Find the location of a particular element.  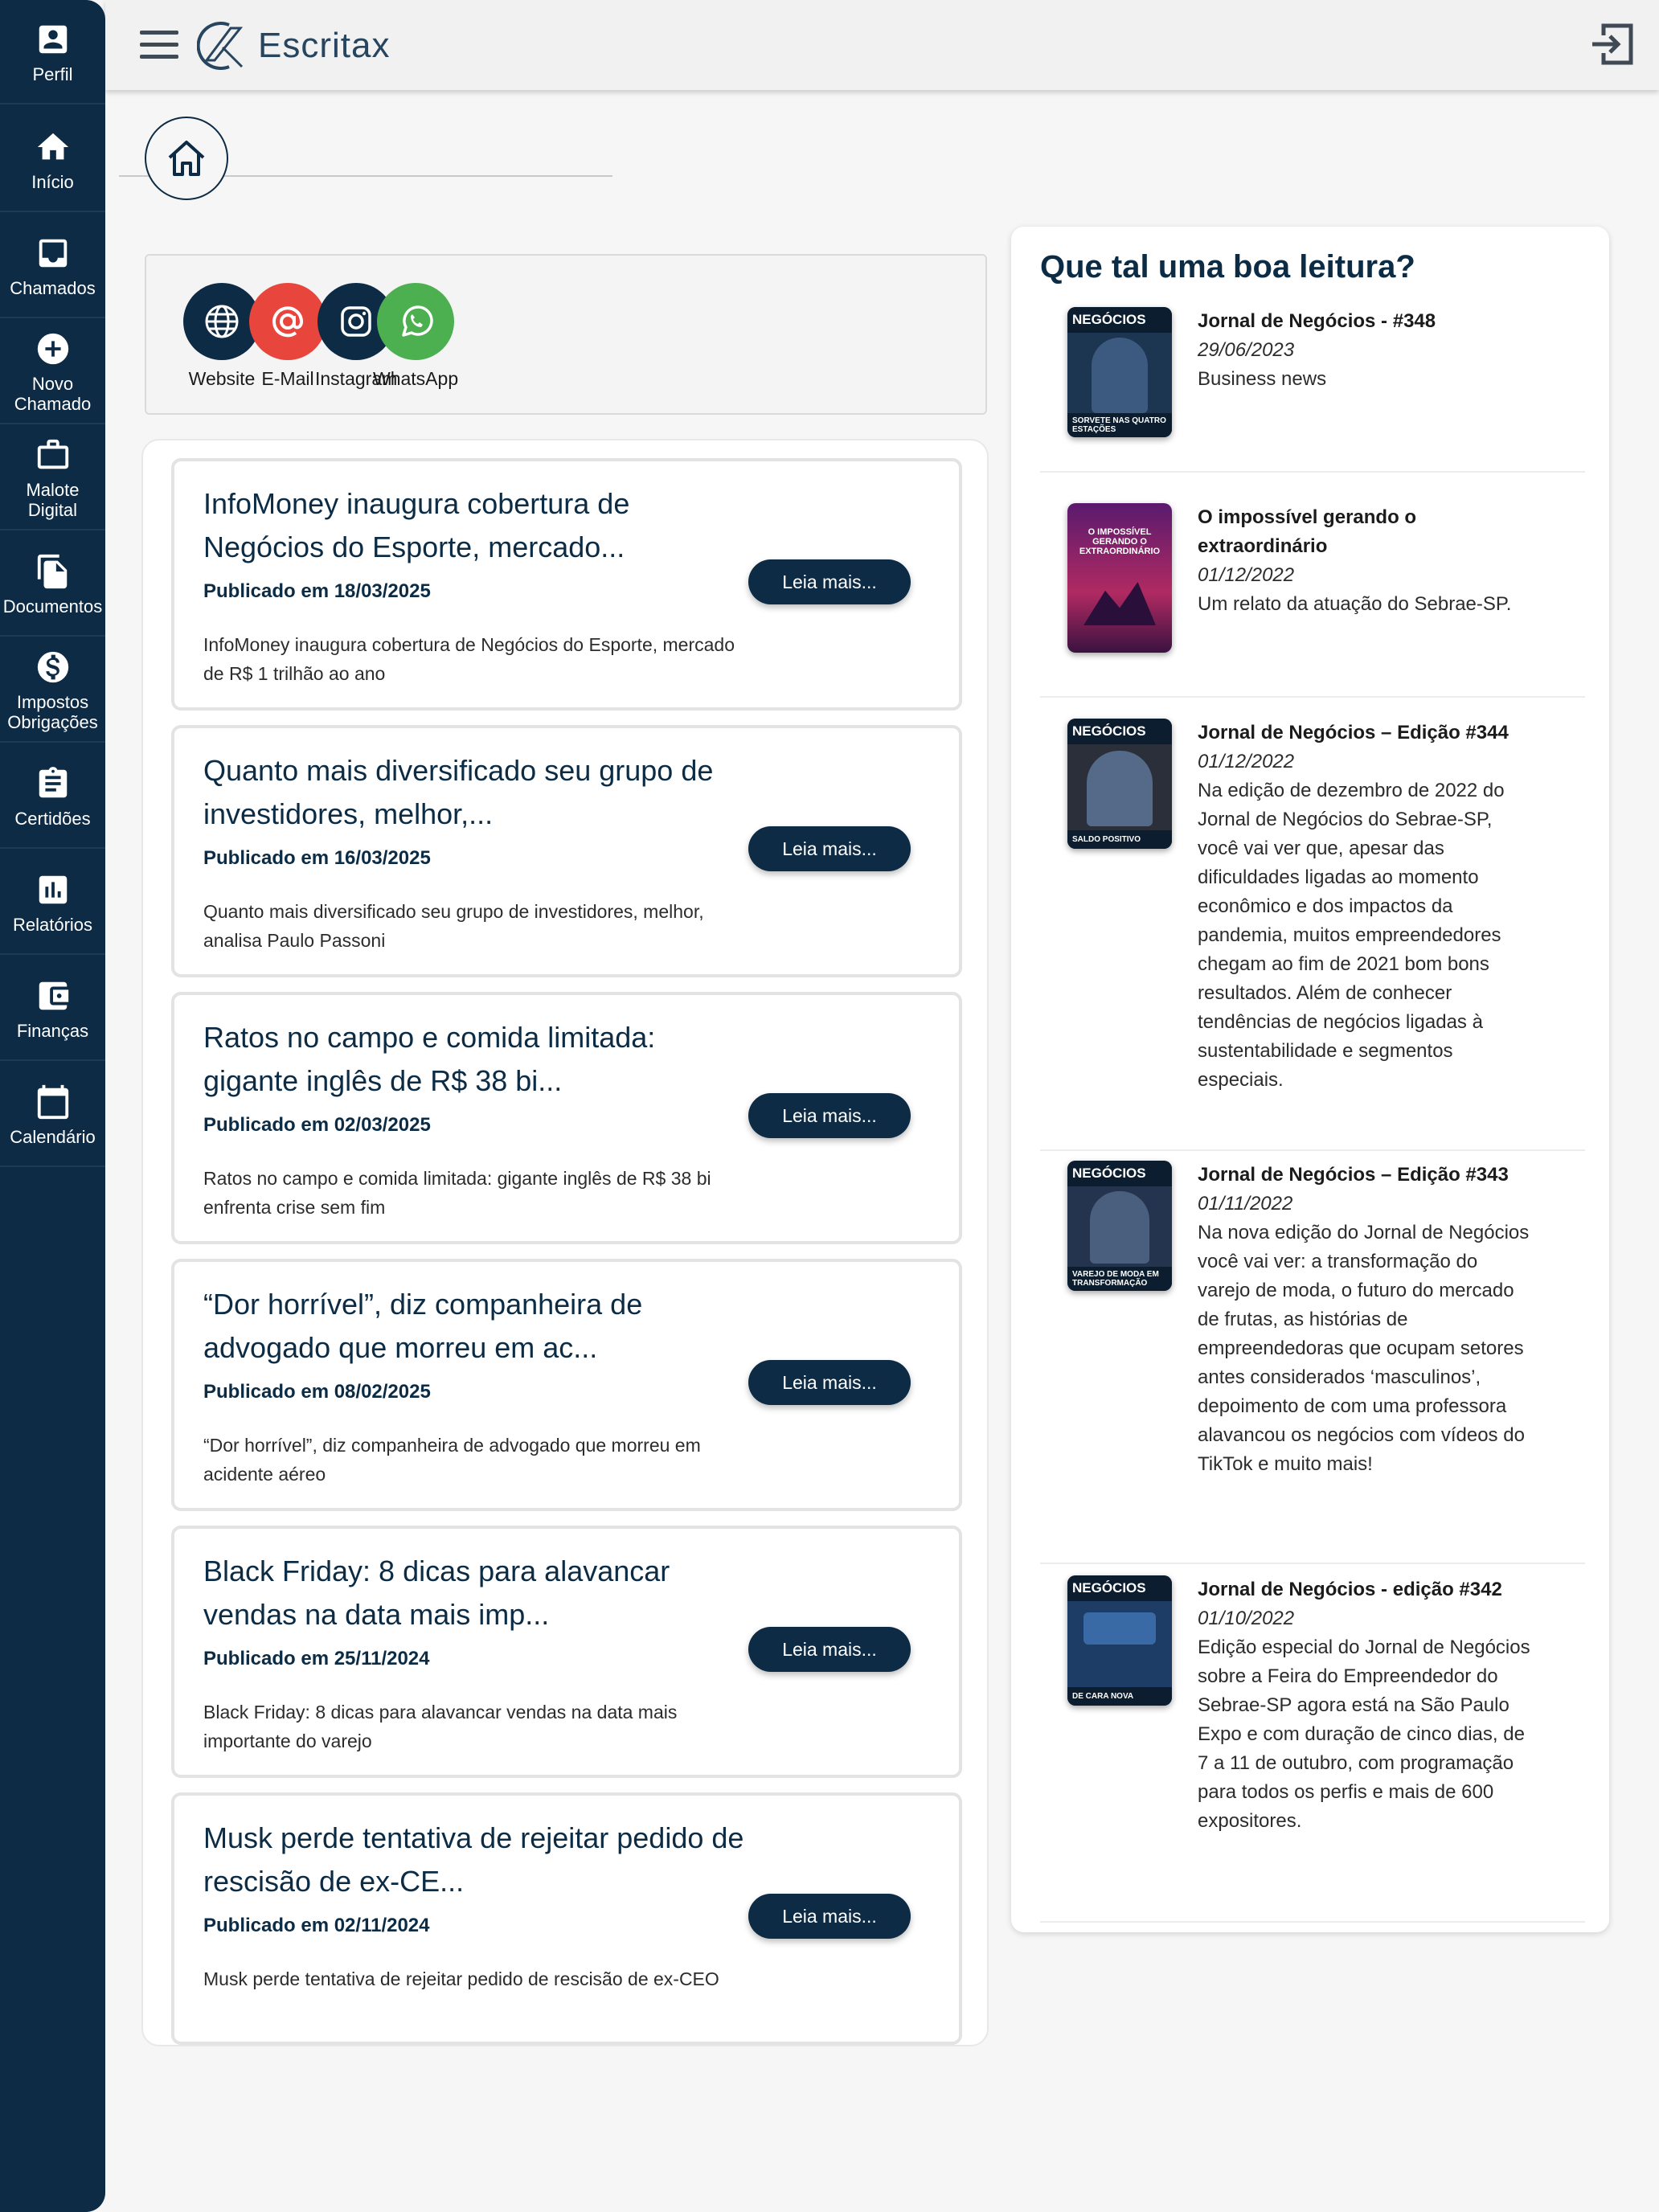

reading-title: Jornal de Negócios – Edição #343 is located at coordinates (1353, 1175).